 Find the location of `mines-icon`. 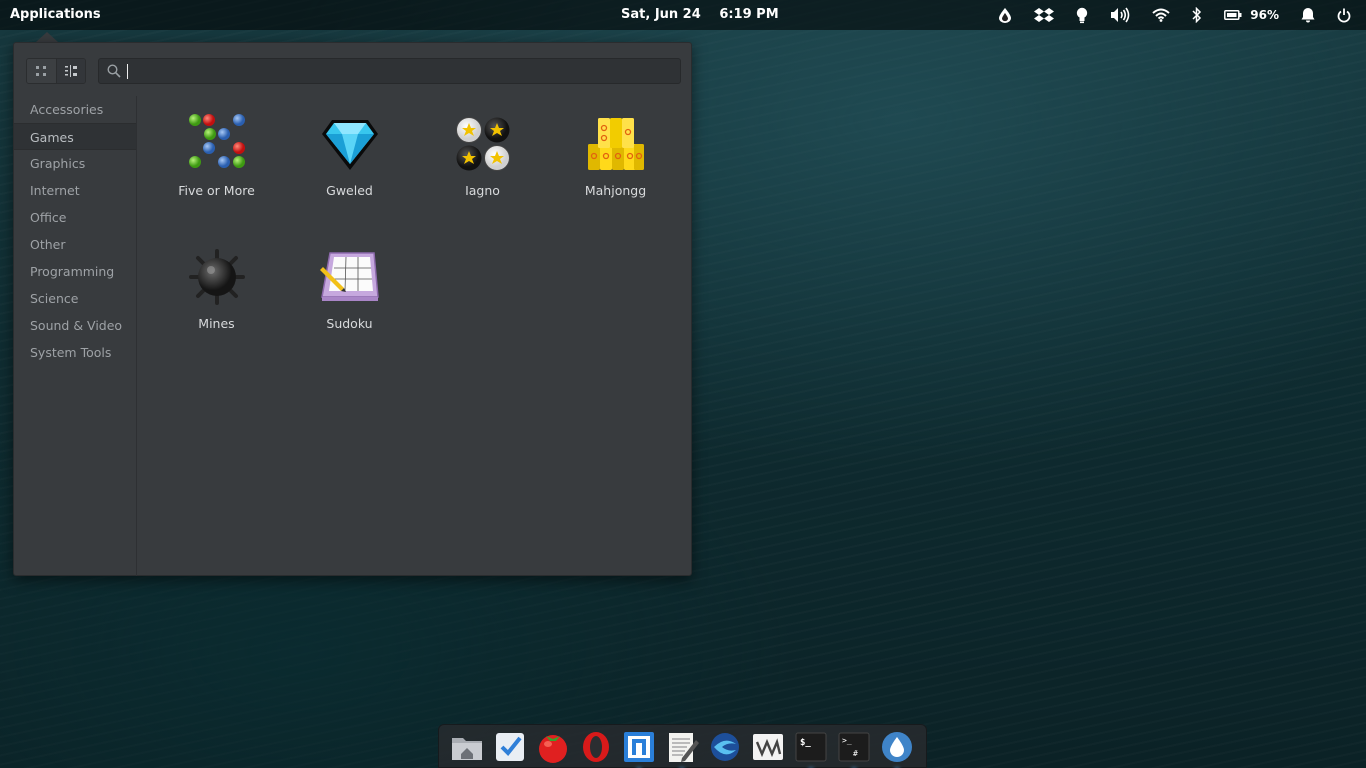

mines-icon is located at coordinates (217, 277).